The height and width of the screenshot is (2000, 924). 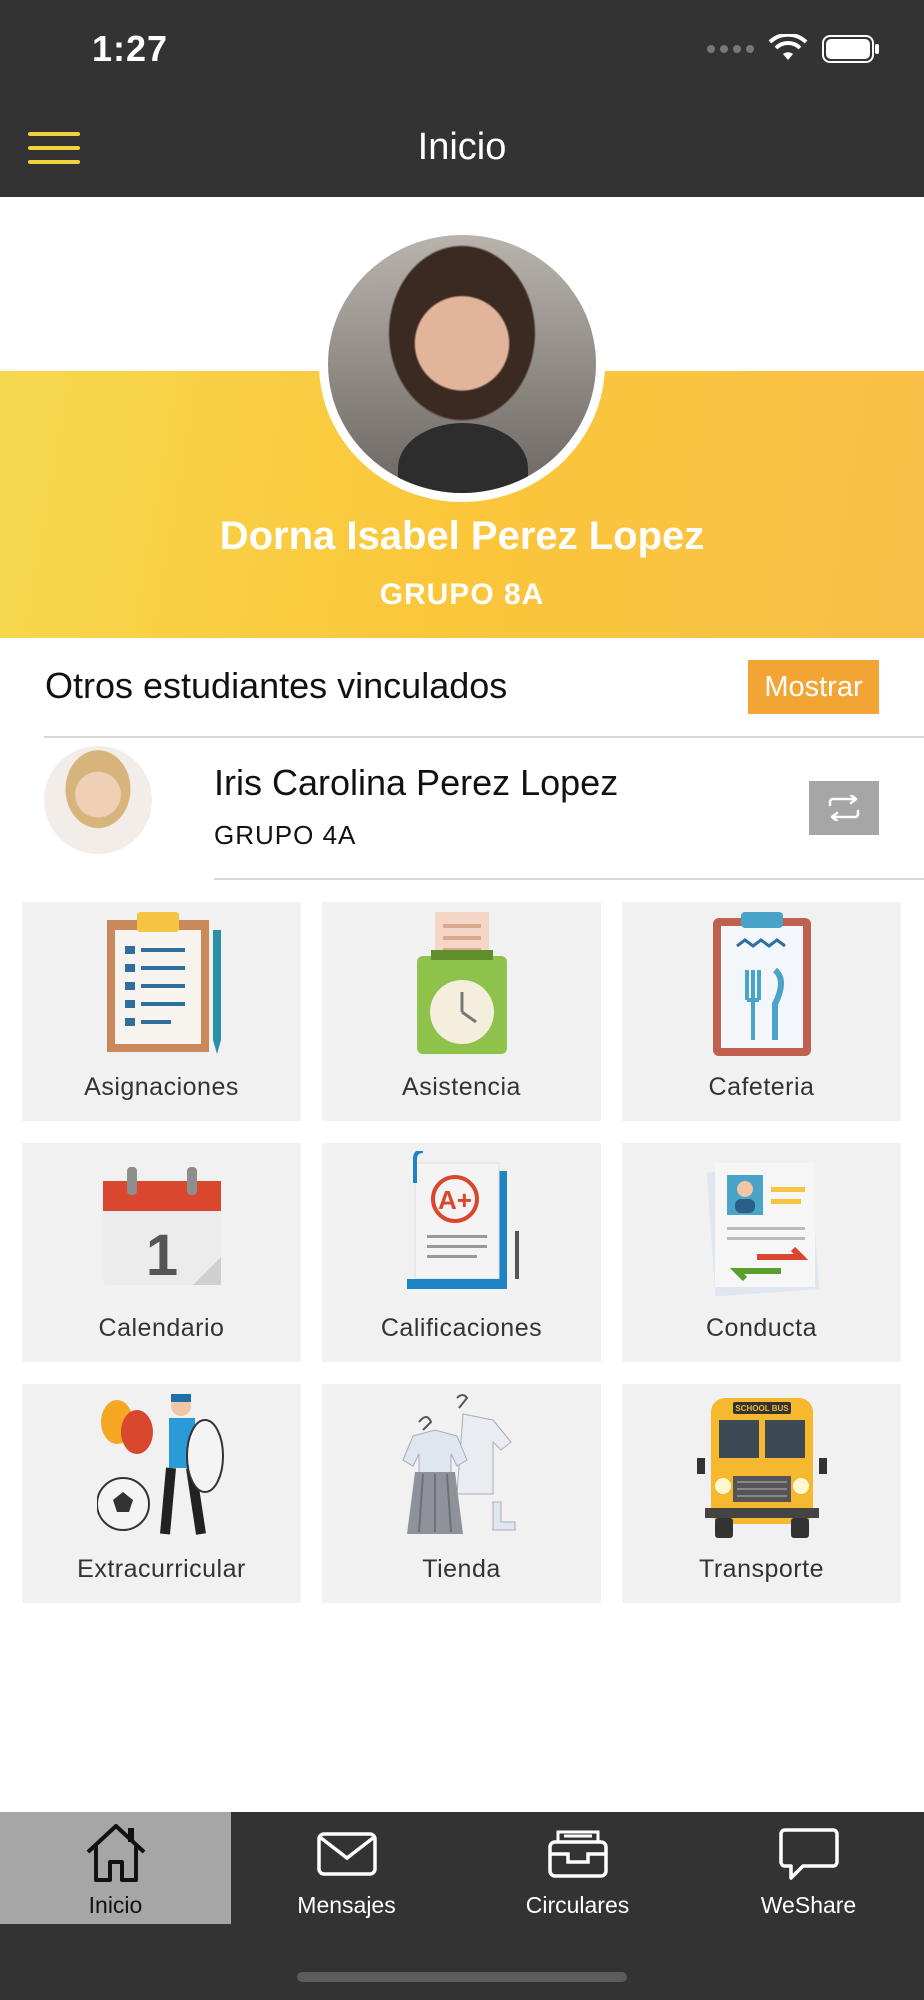 What do you see at coordinates (462, 50) in the screenshot?
I see `status-bar: 1:27` at bounding box center [462, 50].